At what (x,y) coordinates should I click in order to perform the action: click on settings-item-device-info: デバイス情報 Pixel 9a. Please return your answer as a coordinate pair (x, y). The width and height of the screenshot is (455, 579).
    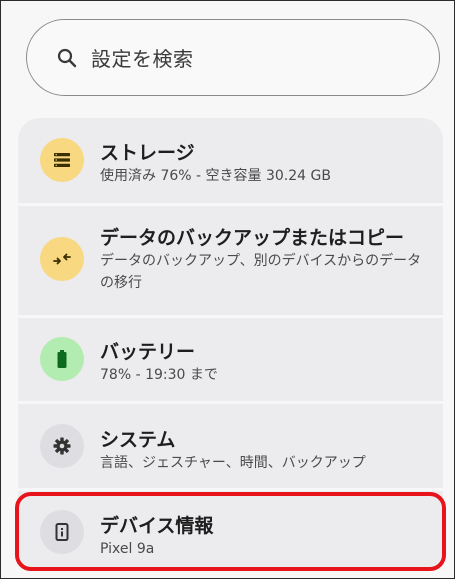
    Looking at the image, I should click on (230, 531).